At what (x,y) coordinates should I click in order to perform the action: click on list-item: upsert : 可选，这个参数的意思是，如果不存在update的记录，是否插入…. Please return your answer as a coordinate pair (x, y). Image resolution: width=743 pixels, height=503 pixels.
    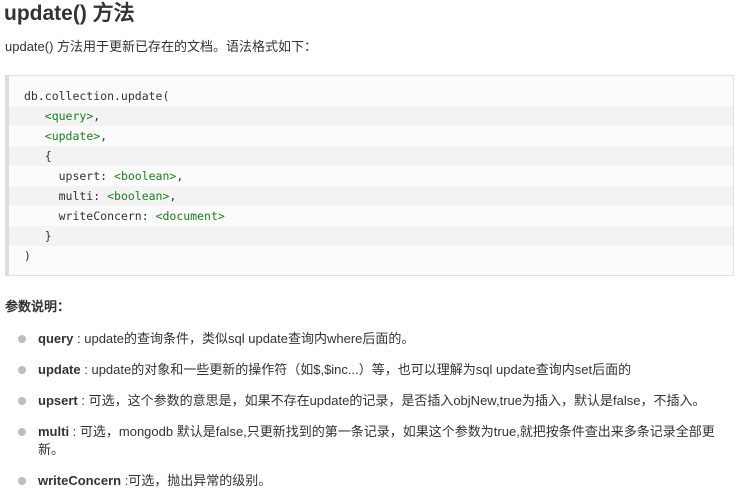
    Looking at the image, I should click on (375, 401).